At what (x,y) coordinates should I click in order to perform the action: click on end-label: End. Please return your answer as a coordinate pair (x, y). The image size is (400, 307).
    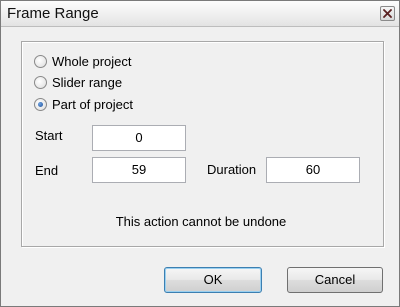
    Looking at the image, I should click on (47, 170).